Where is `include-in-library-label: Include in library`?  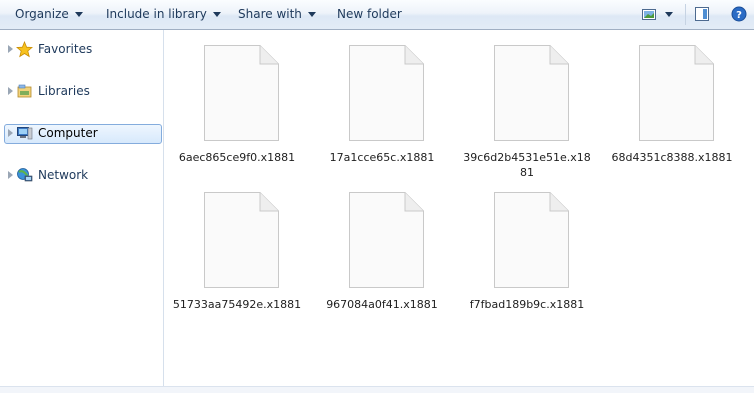 include-in-library-label: Include in library is located at coordinates (156, 14).